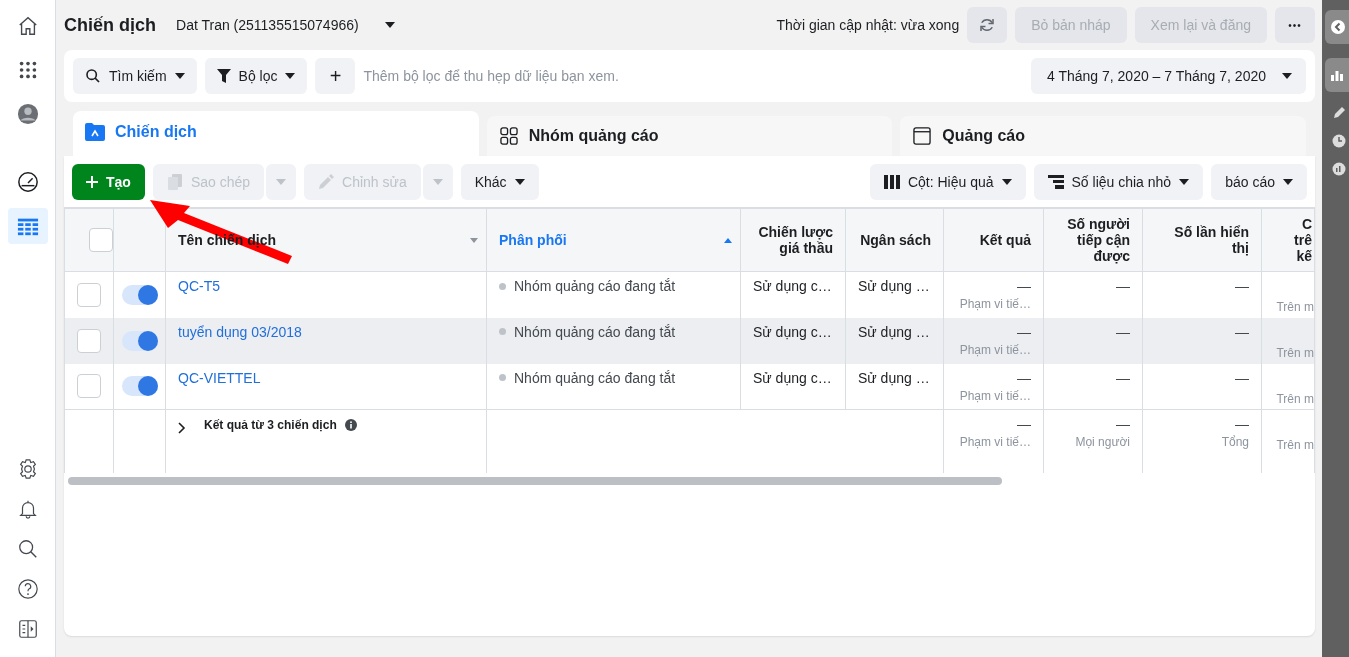  What do you see at coordinates (27, 589) in the screenshot?
I see `help-icon` at bounding box center [27, 589].